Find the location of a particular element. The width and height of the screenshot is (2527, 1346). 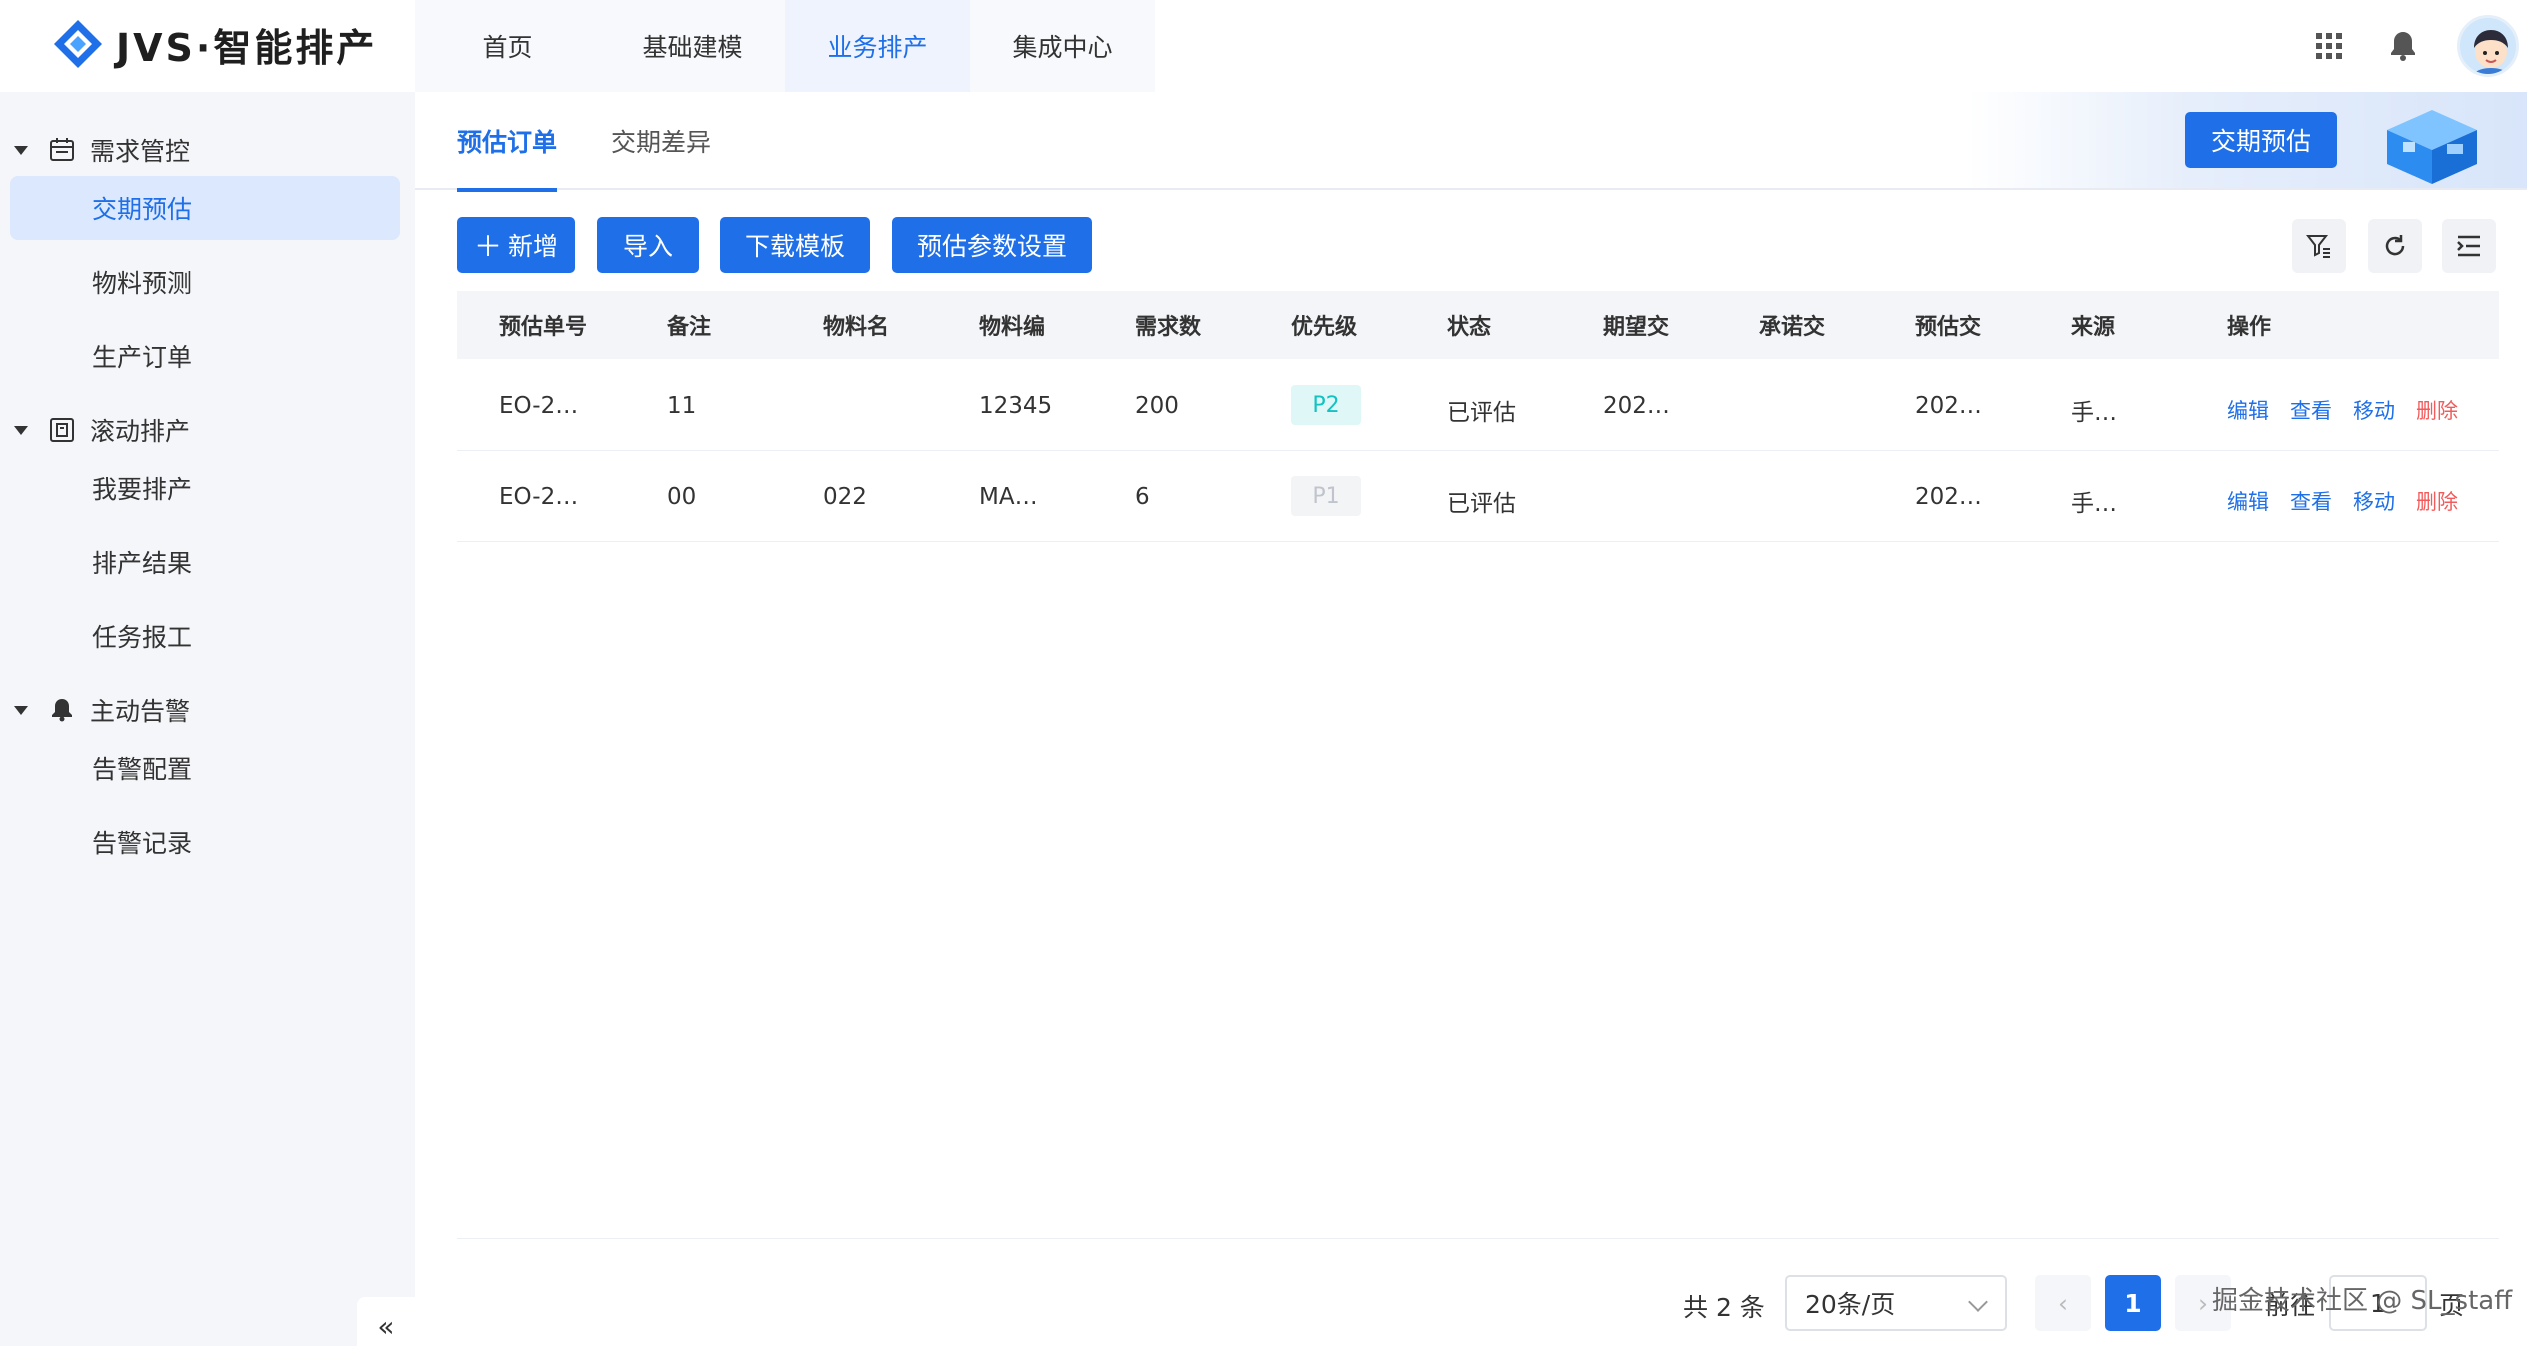

sidebar-item-alert-config: 告警配置 is located at coordinates (205, 768).